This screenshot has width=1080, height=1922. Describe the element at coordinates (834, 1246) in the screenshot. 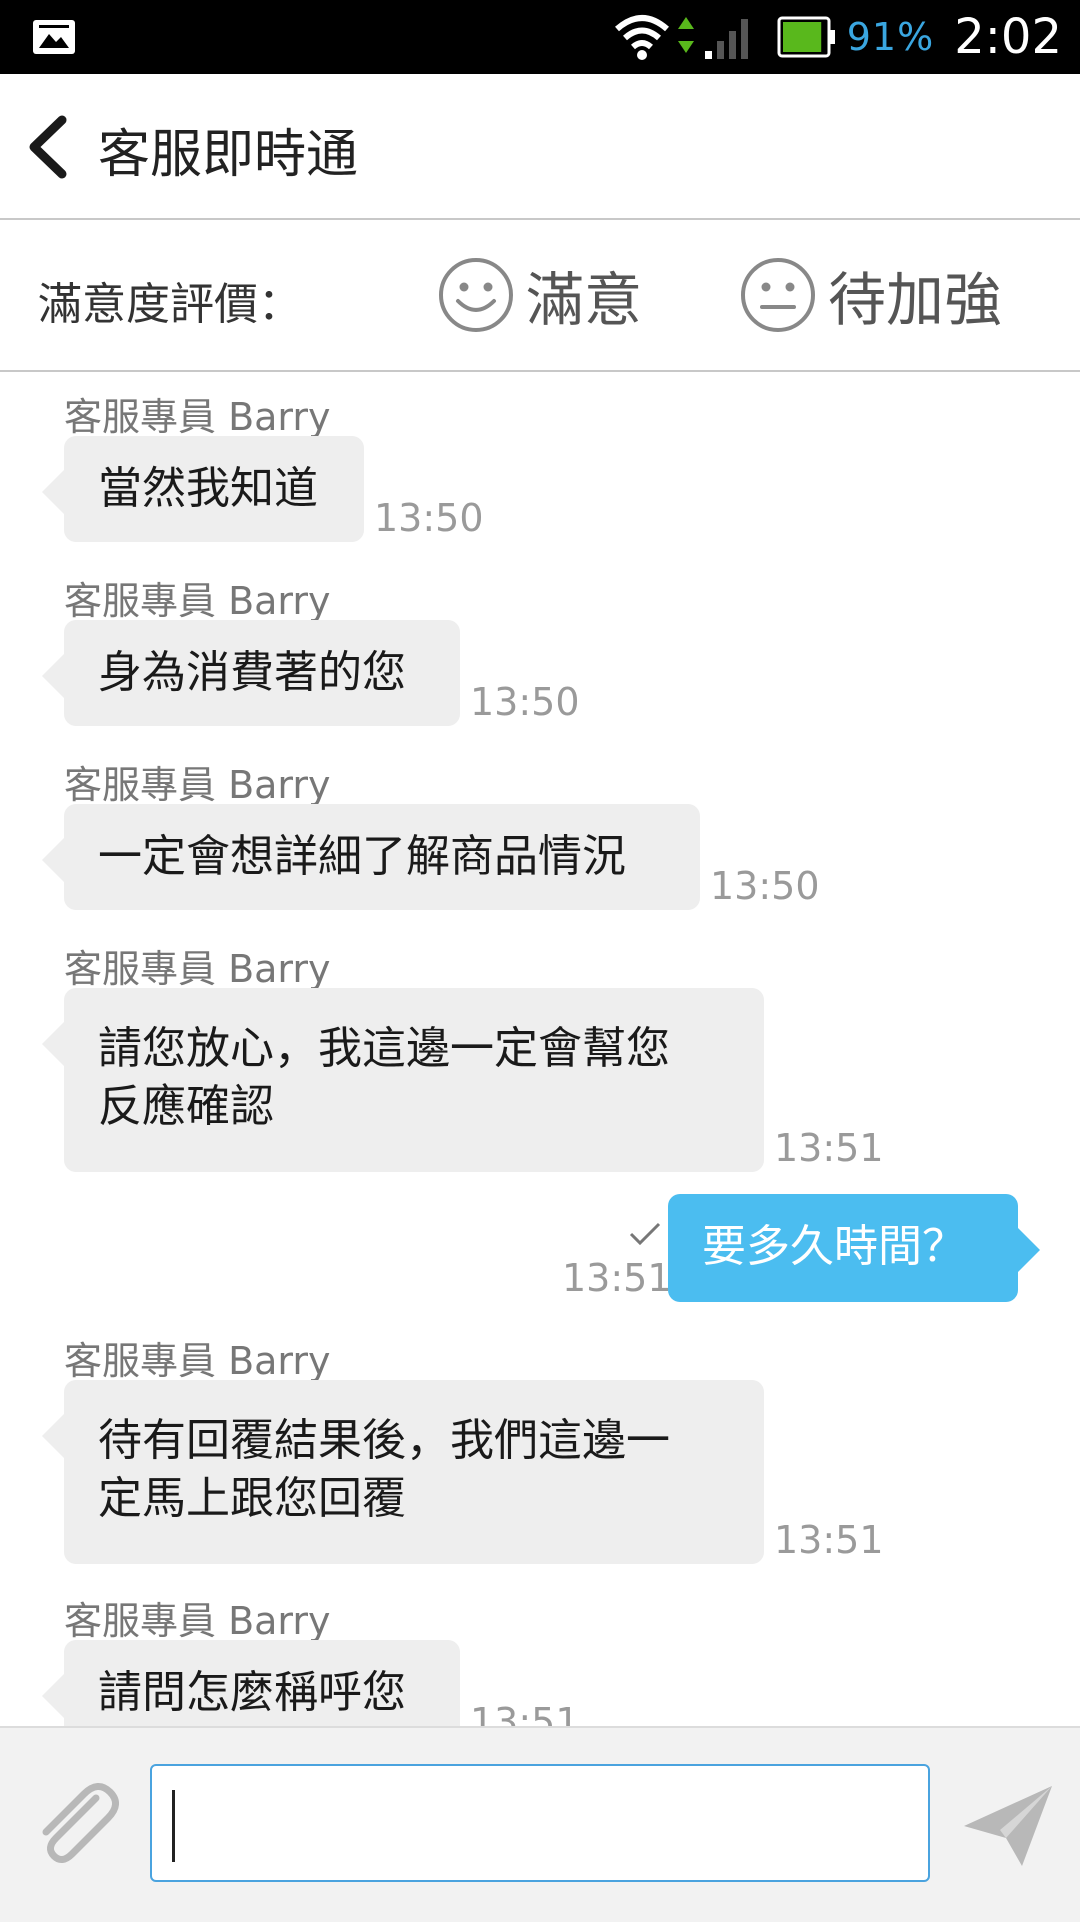

I see `message-text: 要多久時間？` at that location.